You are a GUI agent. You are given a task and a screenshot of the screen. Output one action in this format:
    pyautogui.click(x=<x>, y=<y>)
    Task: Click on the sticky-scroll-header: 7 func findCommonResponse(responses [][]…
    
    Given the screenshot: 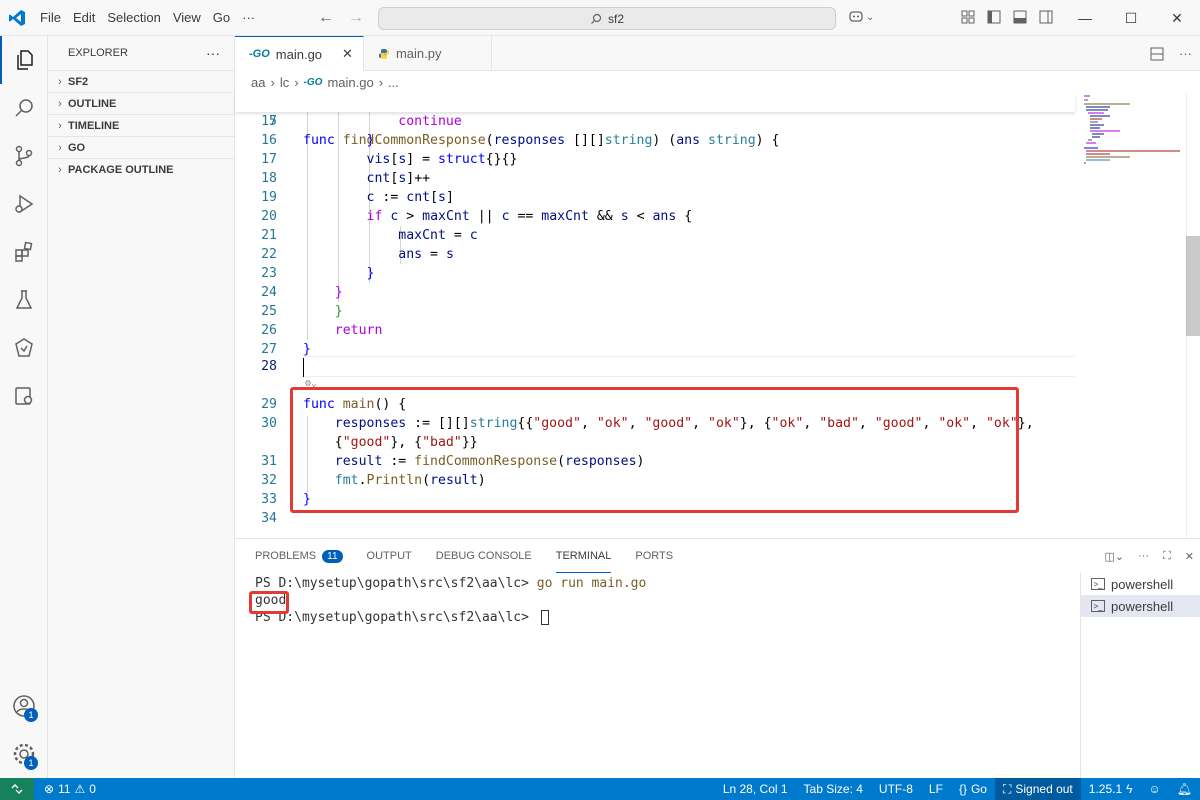 What is the action you would take?
    pyautogui.click(x=655, y=120)
    